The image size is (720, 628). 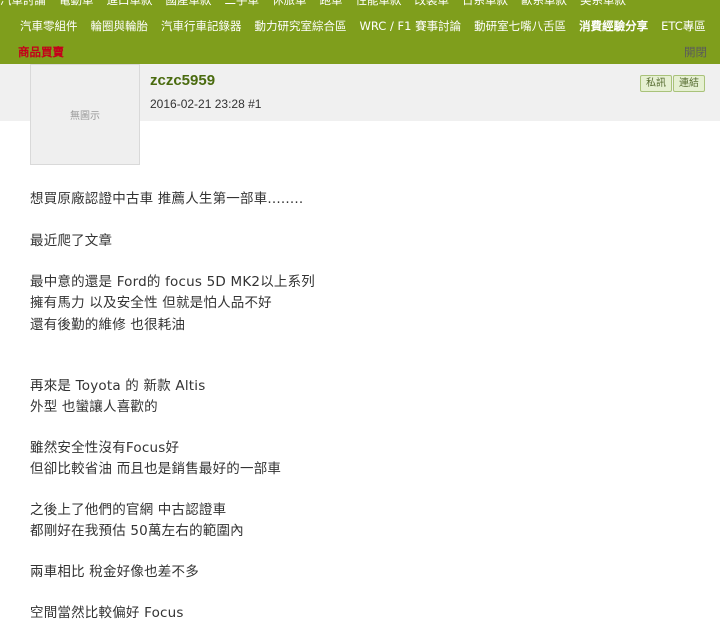 I want to click on post-date: 2016-02-21 23:28, so click(x=197, y=104).